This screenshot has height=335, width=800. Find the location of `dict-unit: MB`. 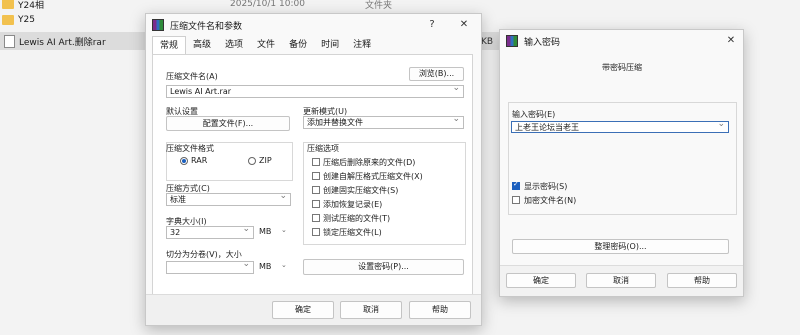

dict-unit: MB is located at coordinates (265, 231).